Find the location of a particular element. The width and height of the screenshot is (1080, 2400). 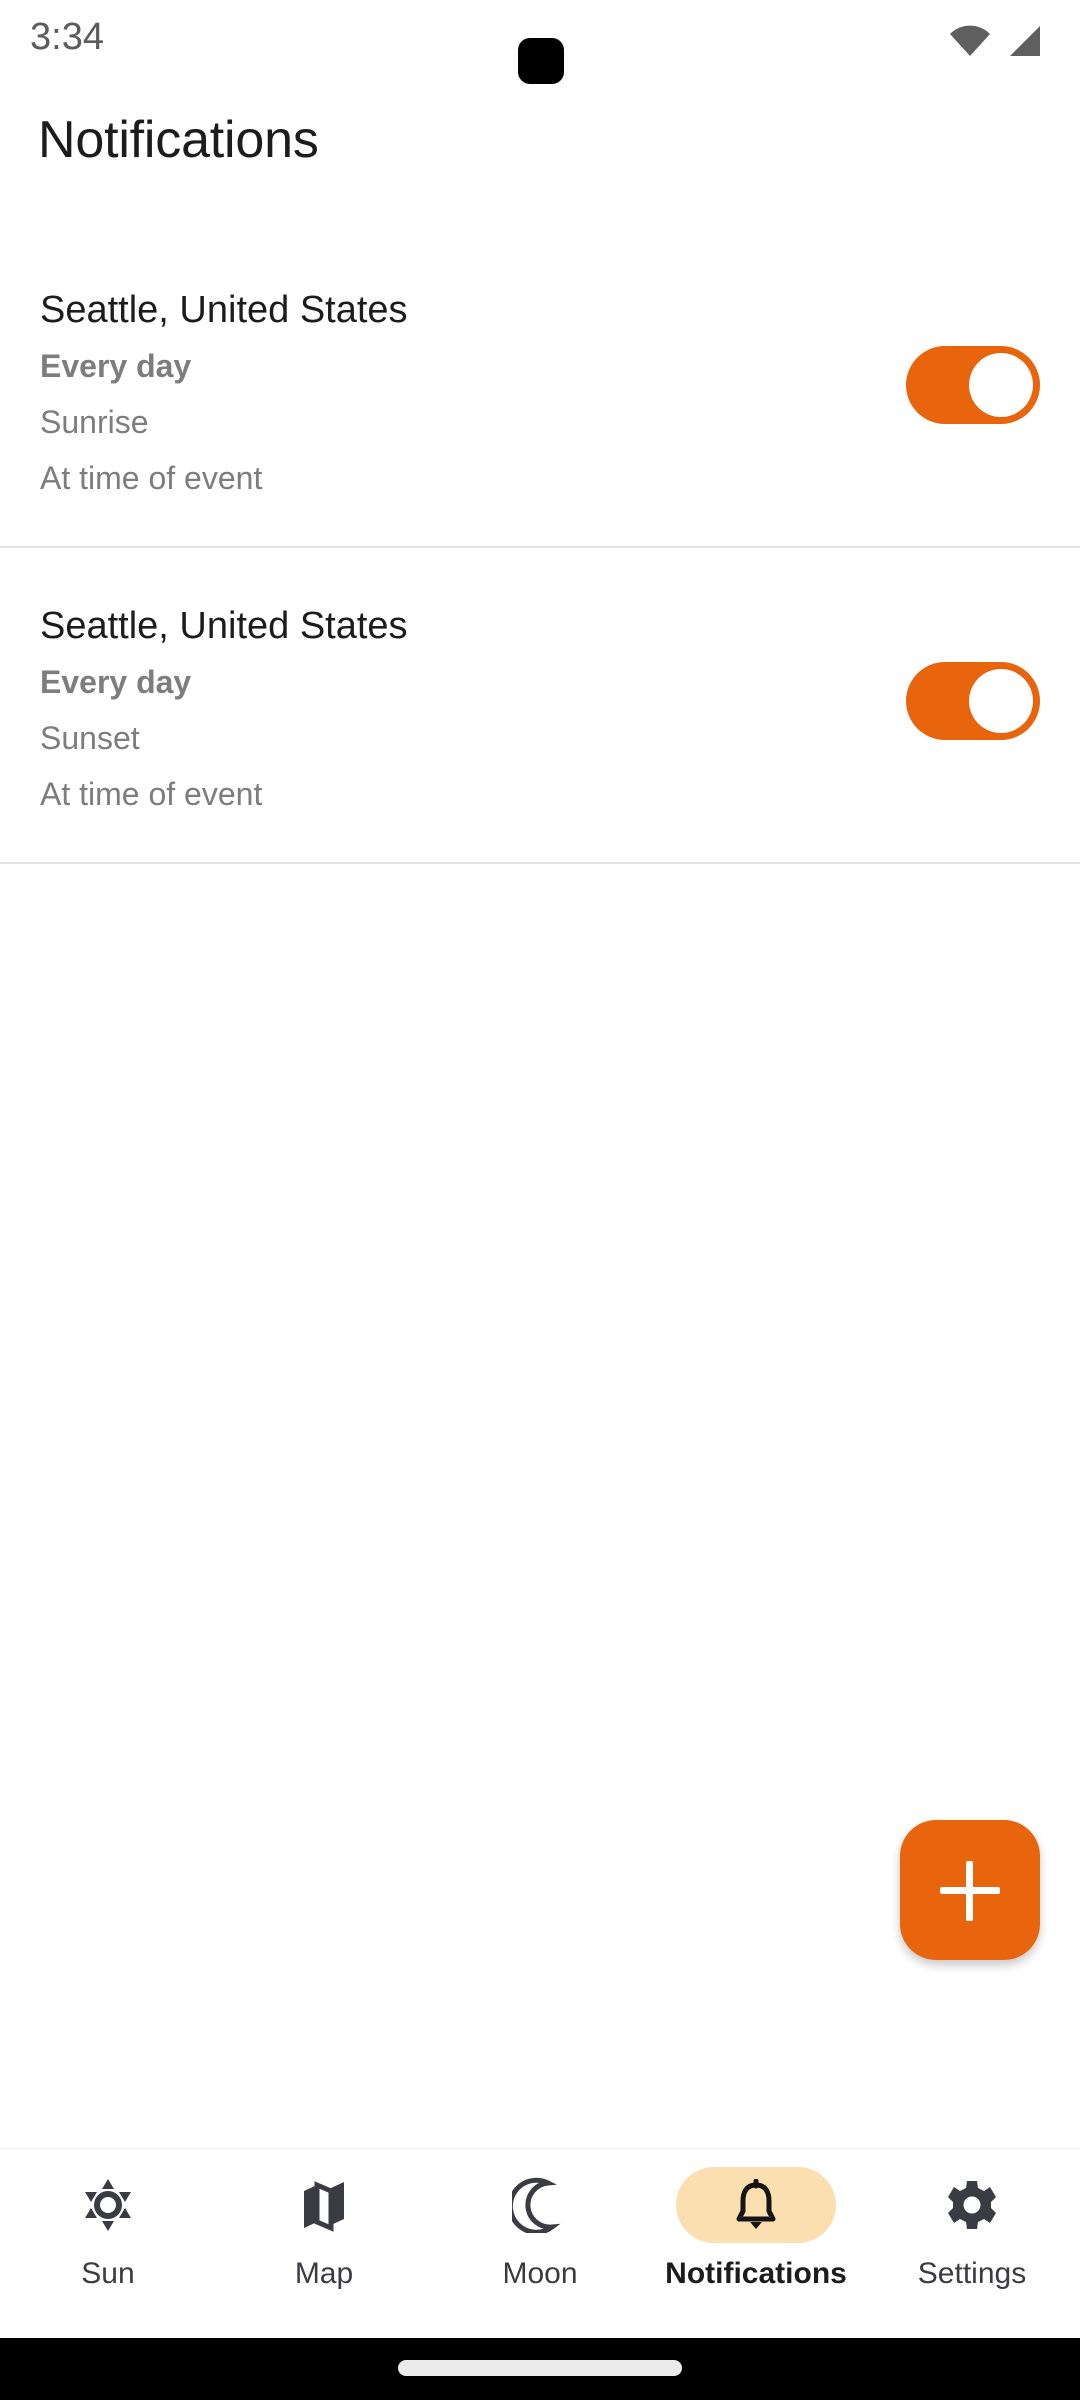

nav-label-notifications: Notifications is located at coordinates (756, 2273).